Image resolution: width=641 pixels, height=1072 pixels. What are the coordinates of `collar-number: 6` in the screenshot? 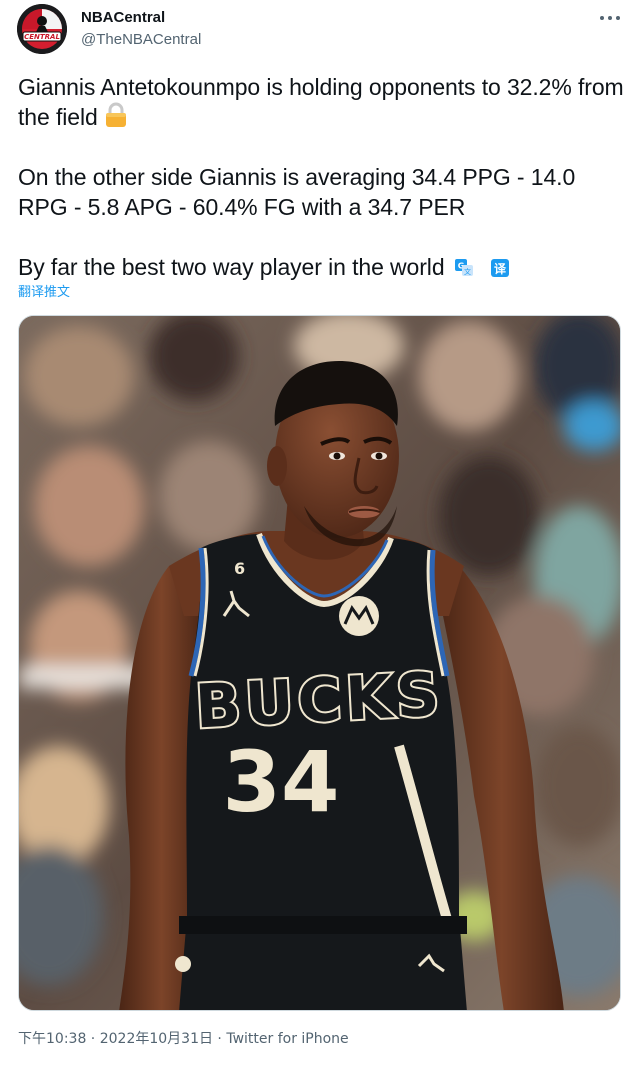 It's located at (239, 568).